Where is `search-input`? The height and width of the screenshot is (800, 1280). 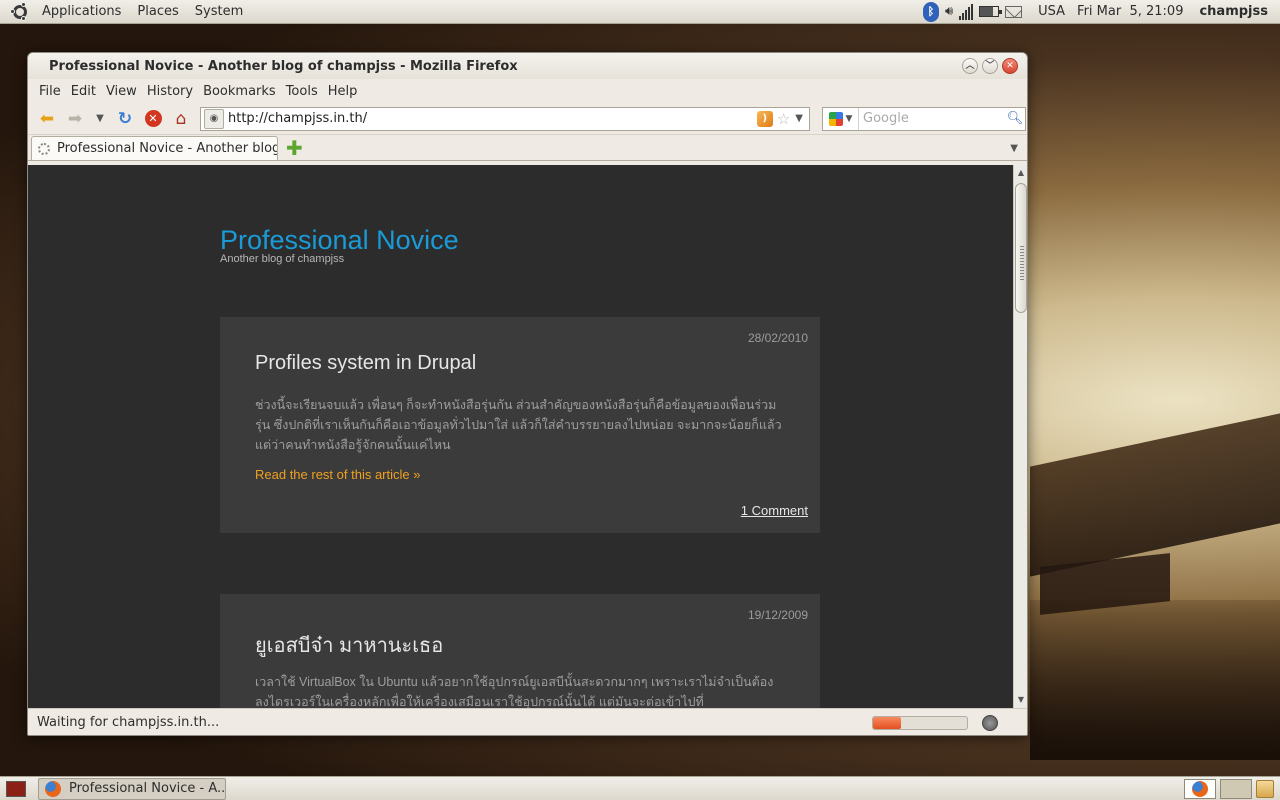 search-input is located at coordinates (932, 118).